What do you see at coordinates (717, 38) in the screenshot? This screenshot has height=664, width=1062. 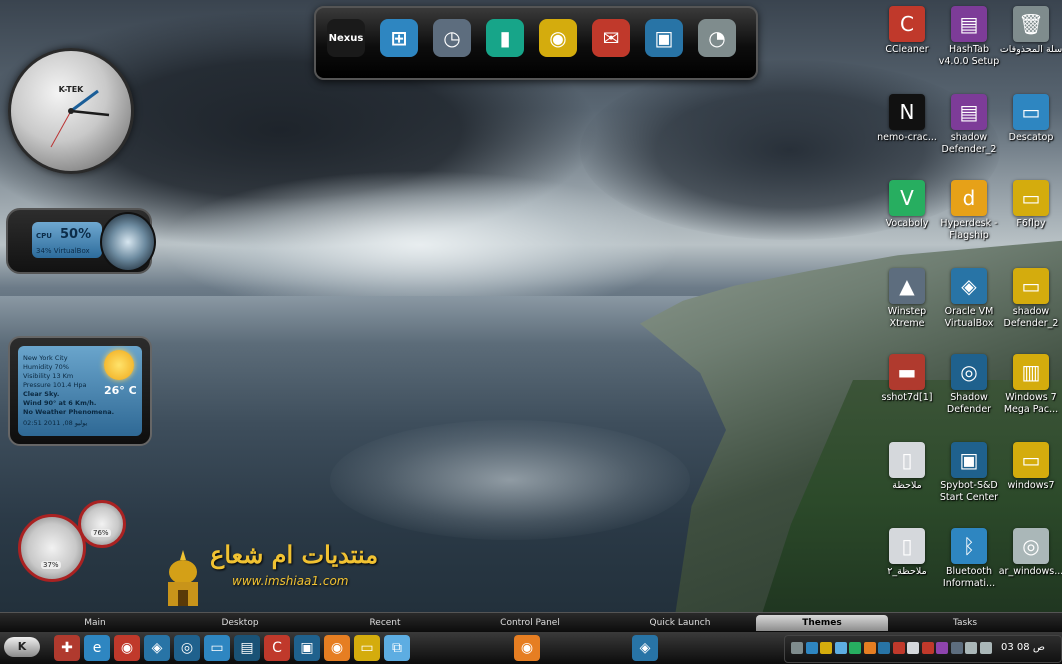 I see `dock-item-scheduler: ◔` at bounding box center [717, 38].